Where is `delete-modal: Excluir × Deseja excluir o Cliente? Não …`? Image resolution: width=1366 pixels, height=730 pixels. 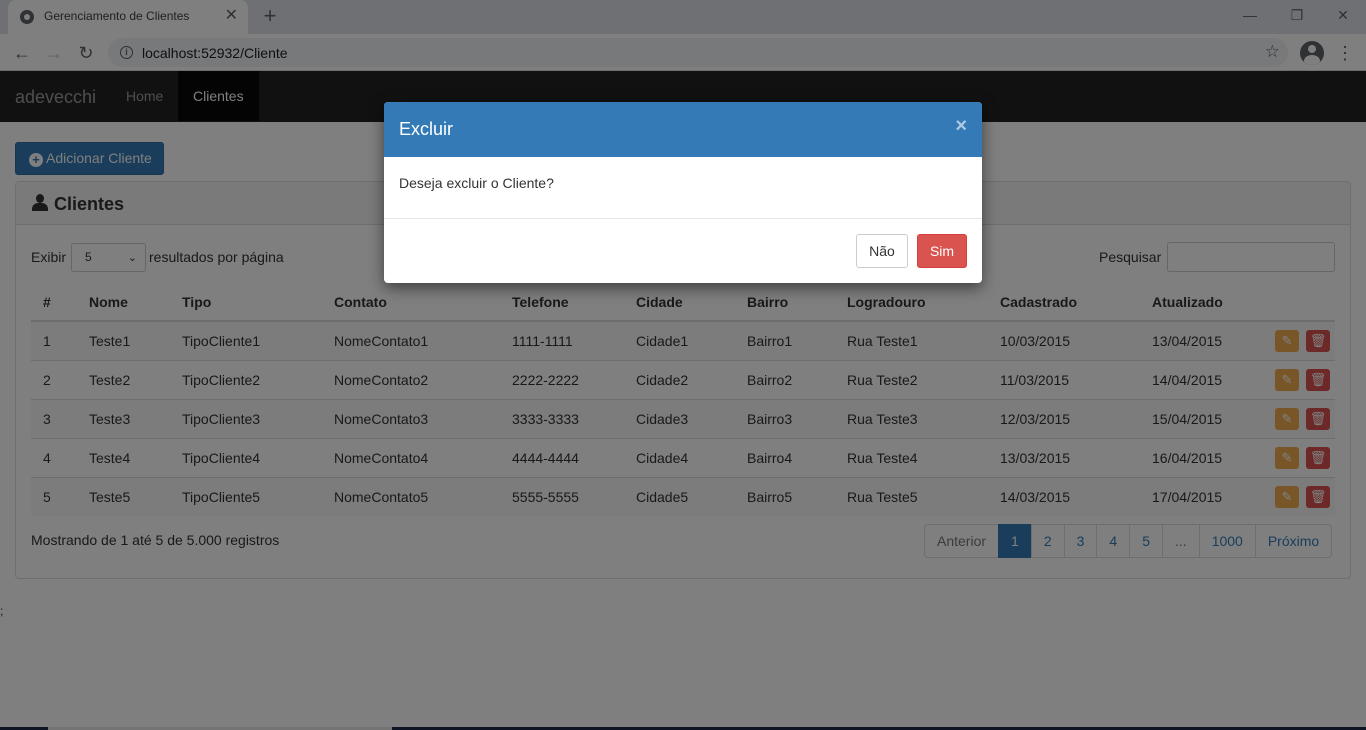 delete-modal: Excluir × Deseja excluir o Cliente? Não … is located at coordinates (683, 192).